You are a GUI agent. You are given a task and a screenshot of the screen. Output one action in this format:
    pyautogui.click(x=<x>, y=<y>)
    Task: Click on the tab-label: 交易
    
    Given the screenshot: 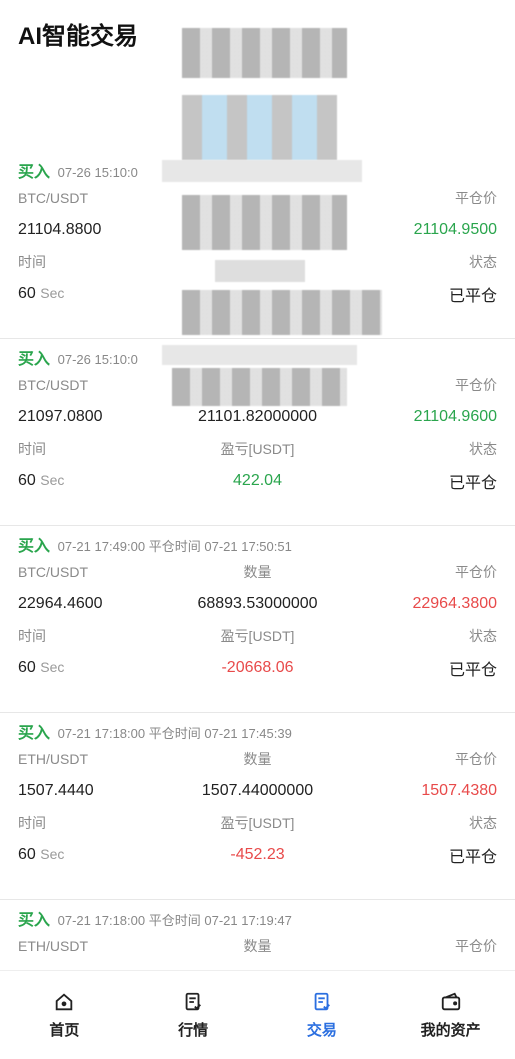 What is the action you would take?
    pyautogui.click(x=321, y=1030)
    